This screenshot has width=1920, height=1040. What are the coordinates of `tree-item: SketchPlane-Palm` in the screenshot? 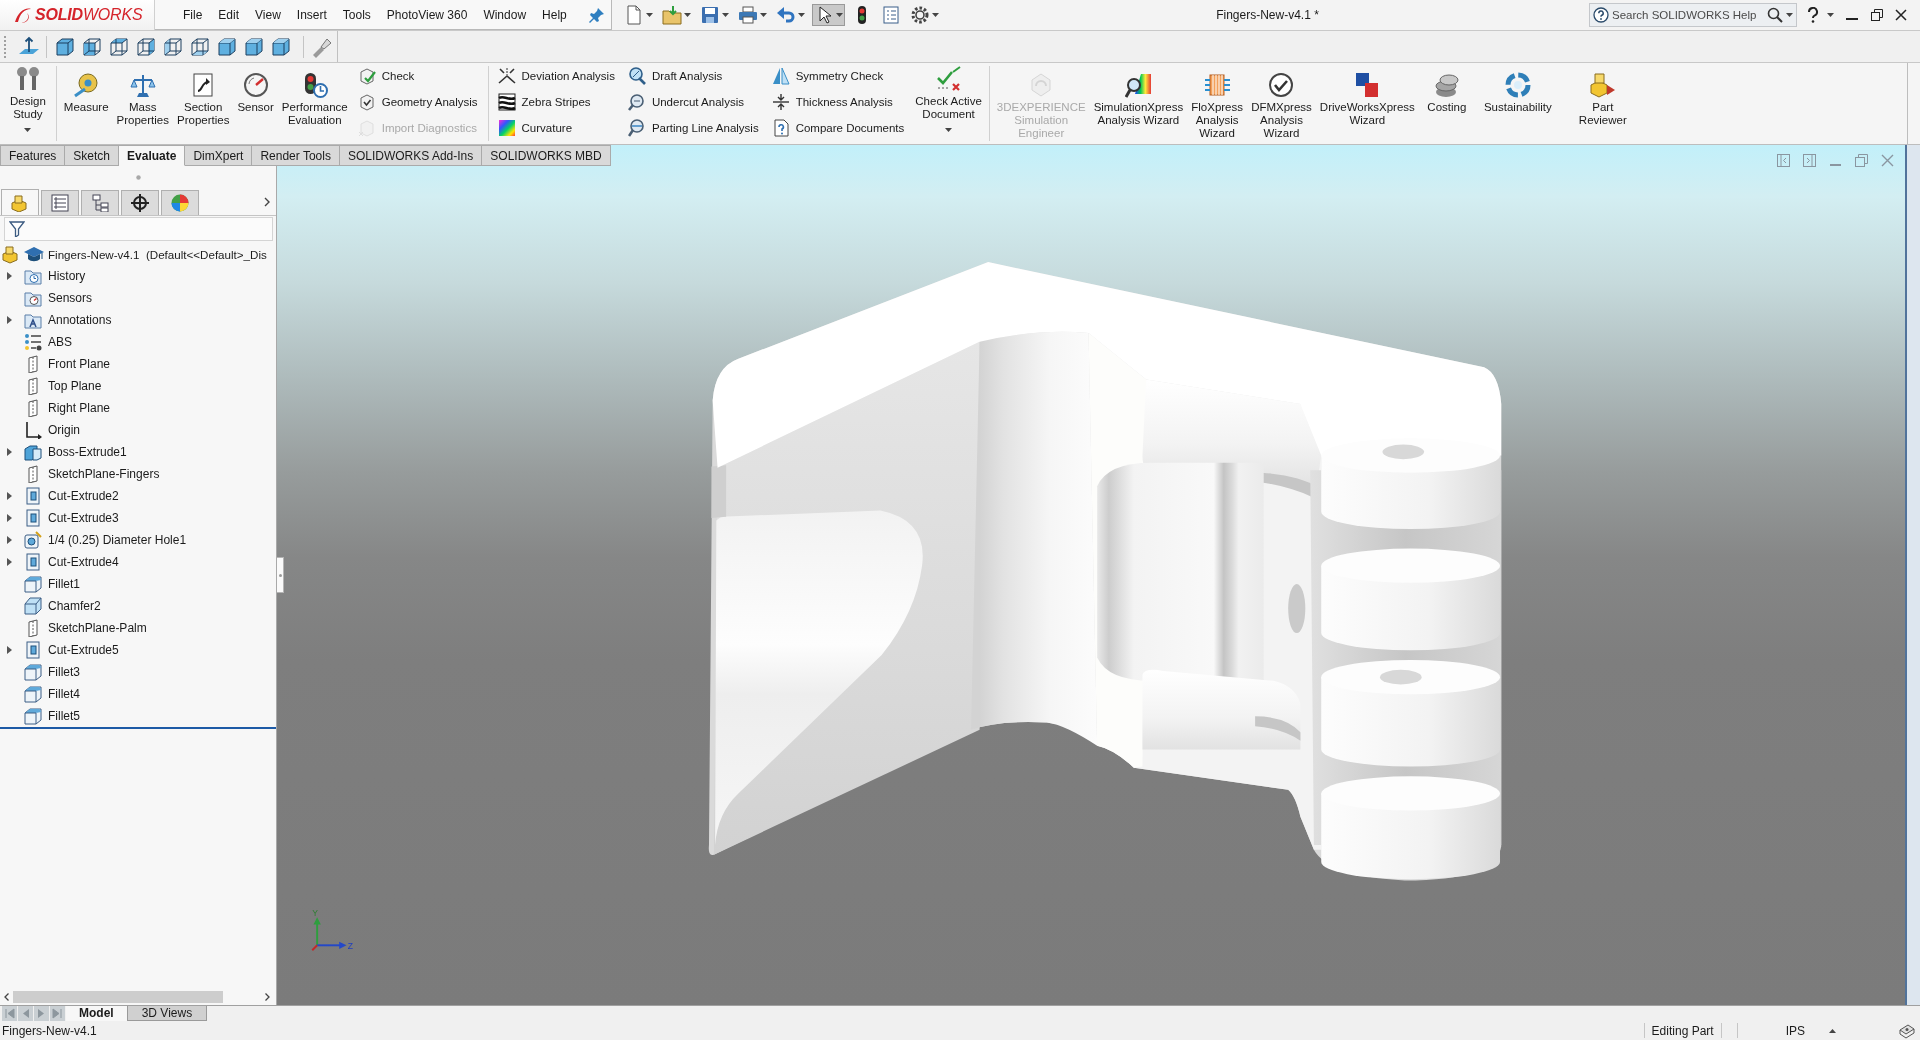 It's located at (97, 628).